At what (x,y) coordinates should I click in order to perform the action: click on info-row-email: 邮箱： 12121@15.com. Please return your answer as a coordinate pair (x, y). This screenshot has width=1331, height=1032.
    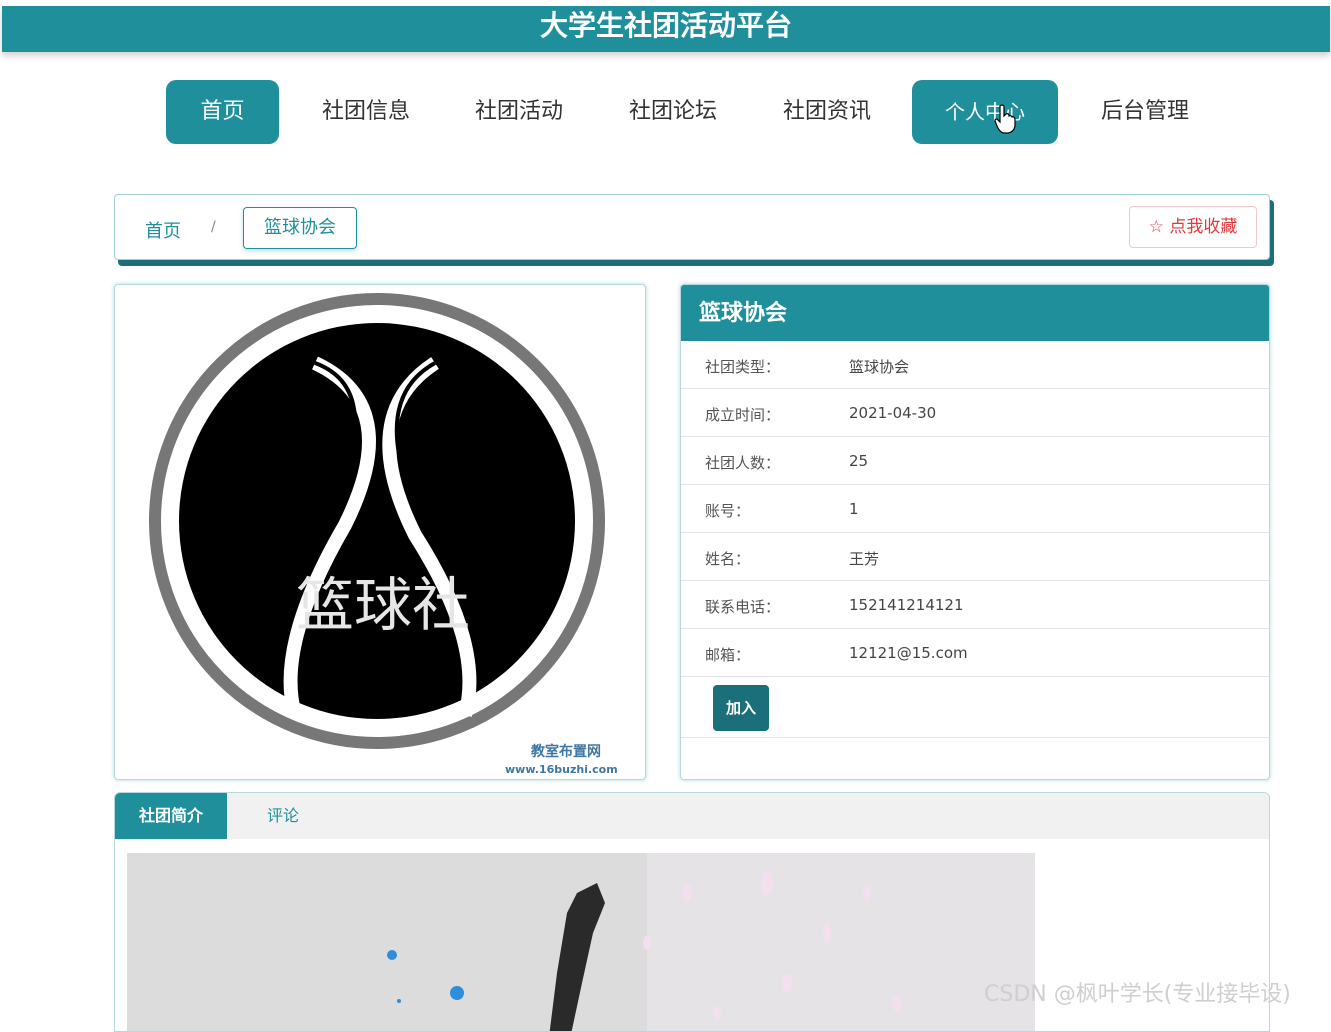
    Looking at the image, I should click on (975, 653).